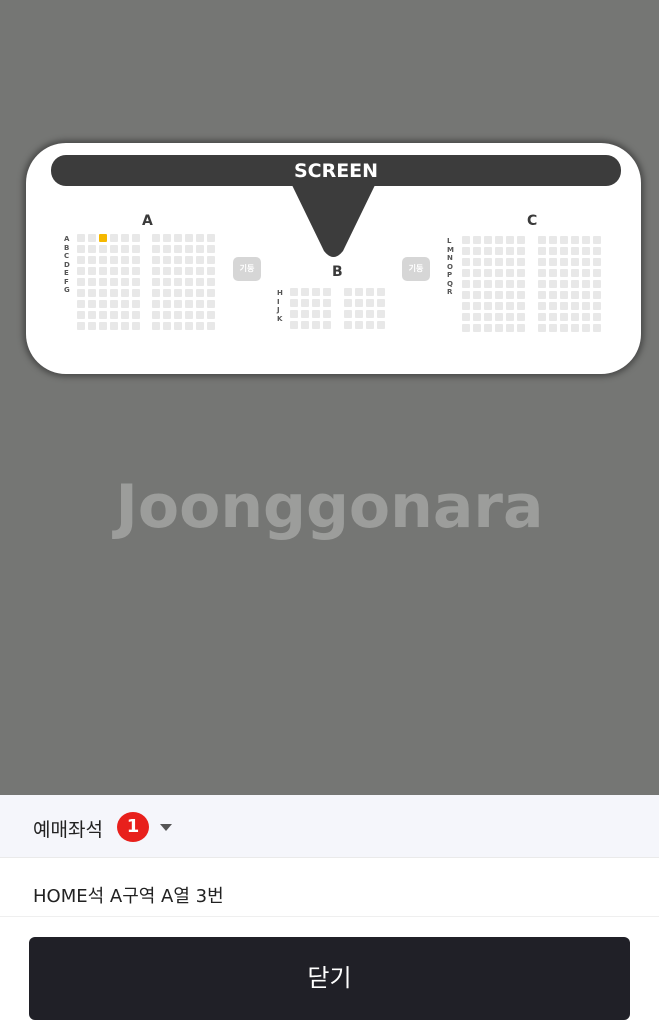 The width and height of the screenshot is (659, 1024). I want to click on close-button: 닫기, so click(329, 978).